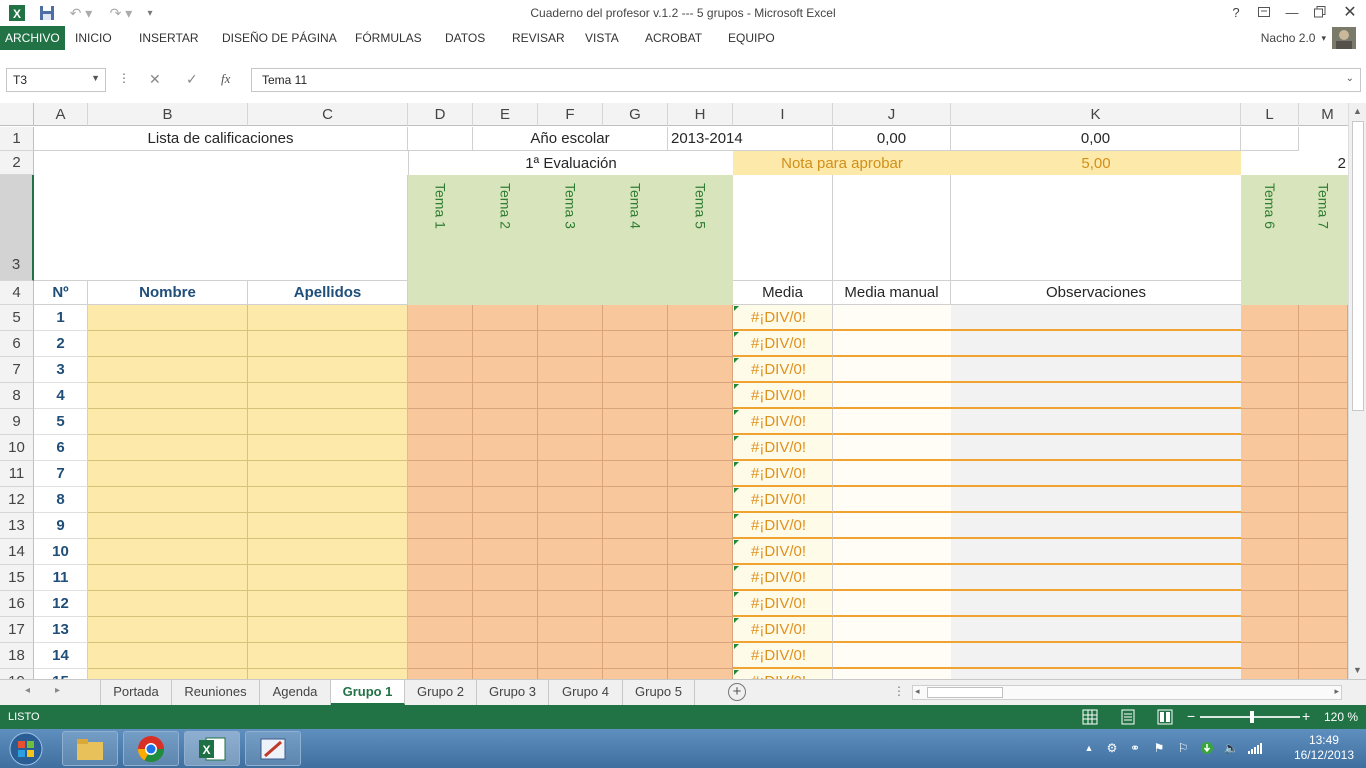  I want to click on sheet-tab-portada: Portada, so click(136, 692).